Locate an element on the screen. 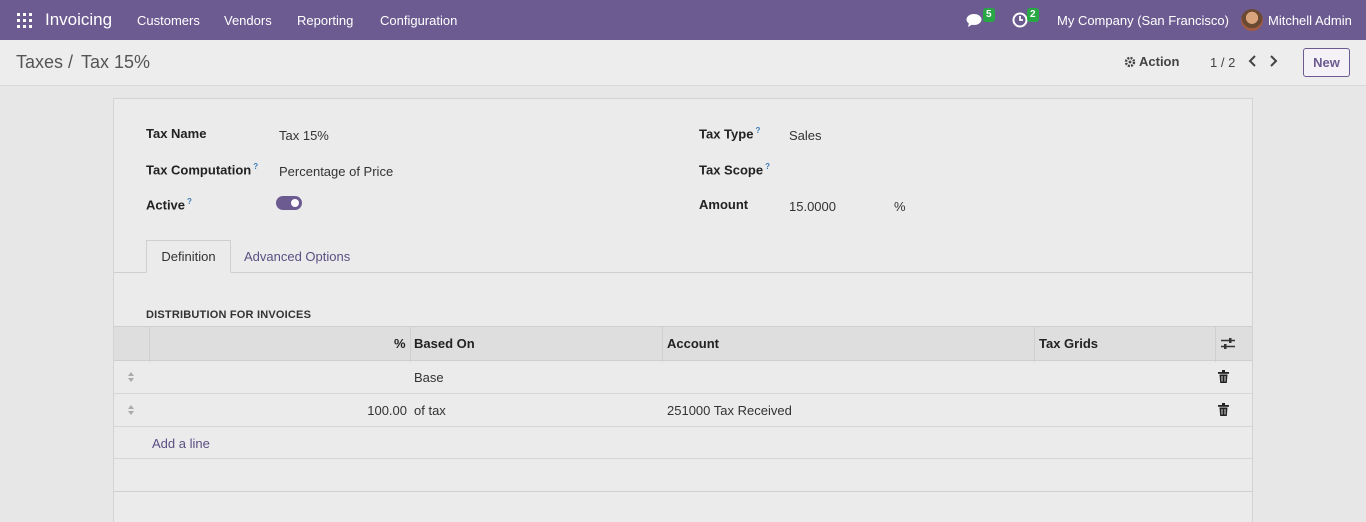  active-toggle is located at coordinates (289, 203).